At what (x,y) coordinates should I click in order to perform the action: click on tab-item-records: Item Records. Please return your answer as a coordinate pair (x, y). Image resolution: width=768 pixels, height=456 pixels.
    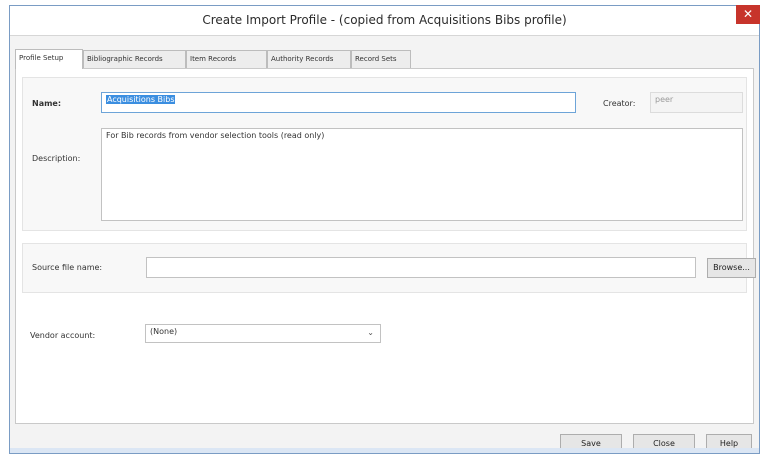
    Looking at the image, I should click on (226, 59).